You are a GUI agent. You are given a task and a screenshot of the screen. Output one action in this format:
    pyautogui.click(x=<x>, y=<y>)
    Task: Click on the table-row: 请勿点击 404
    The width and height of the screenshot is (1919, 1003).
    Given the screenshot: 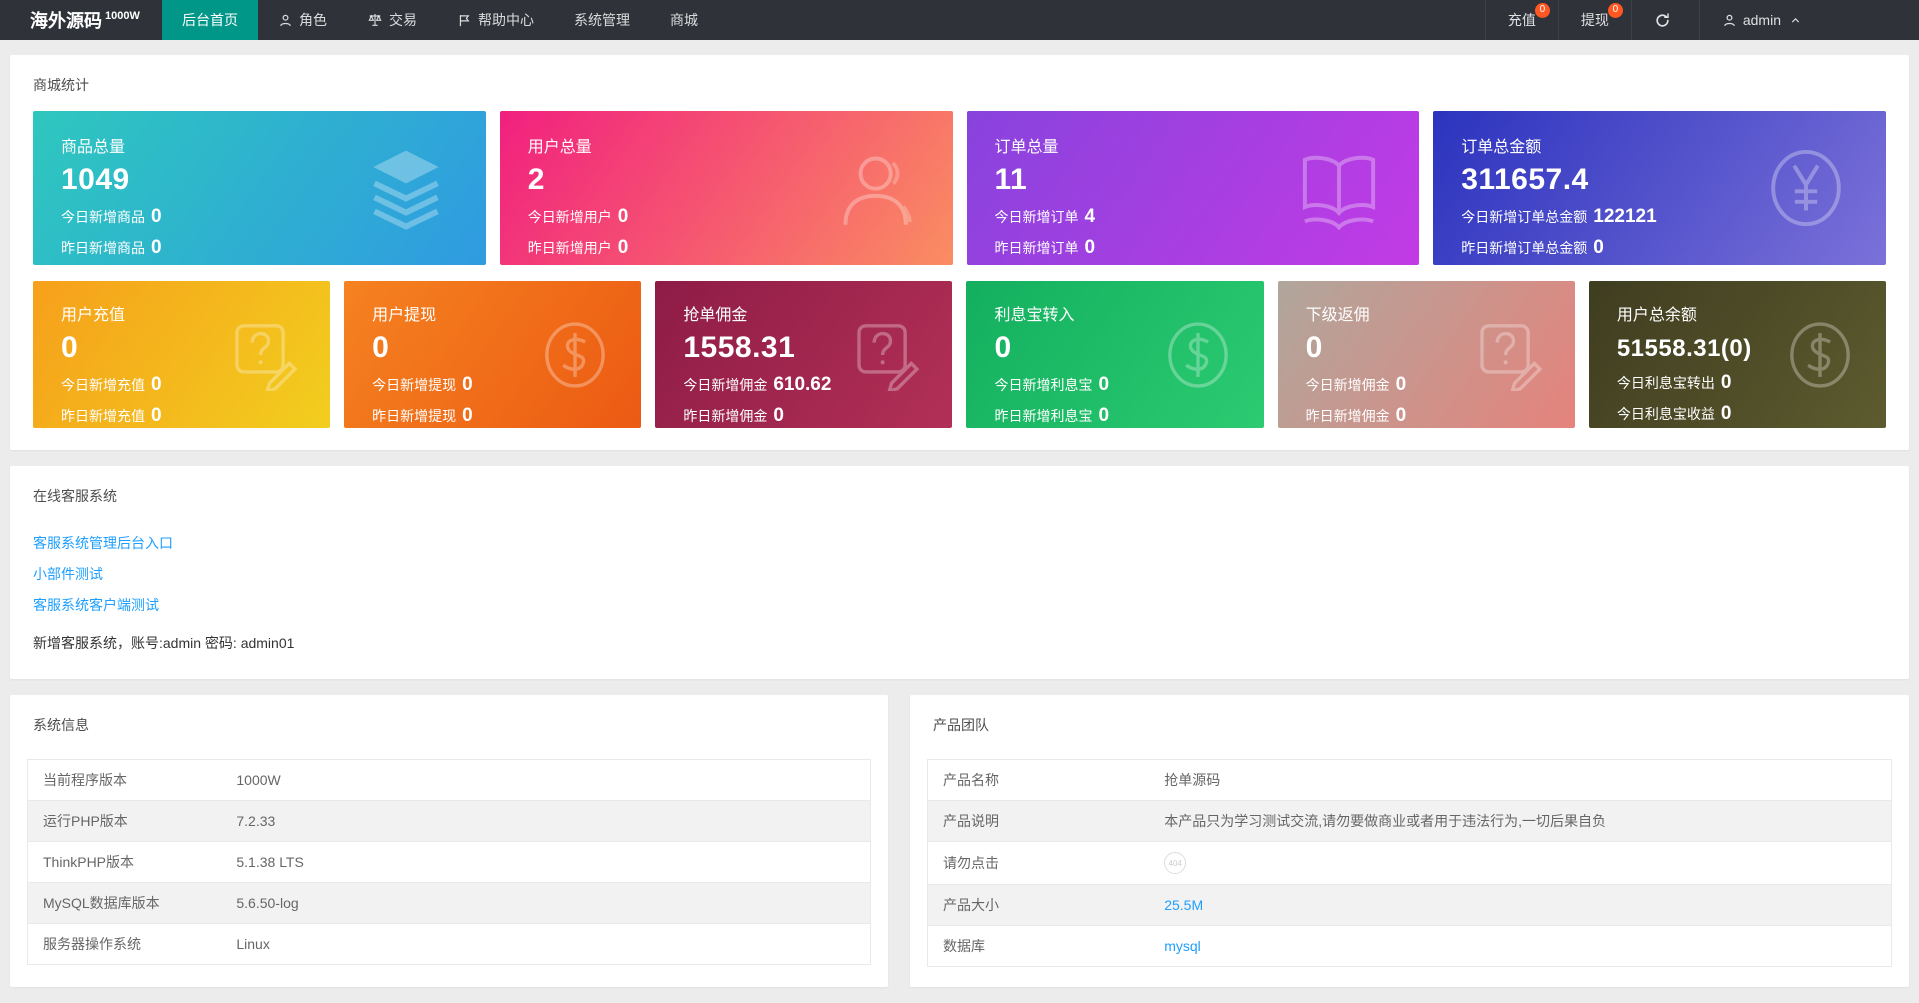 What is the action you would take?
    pyautogui.click(x=1409, y=863)
    